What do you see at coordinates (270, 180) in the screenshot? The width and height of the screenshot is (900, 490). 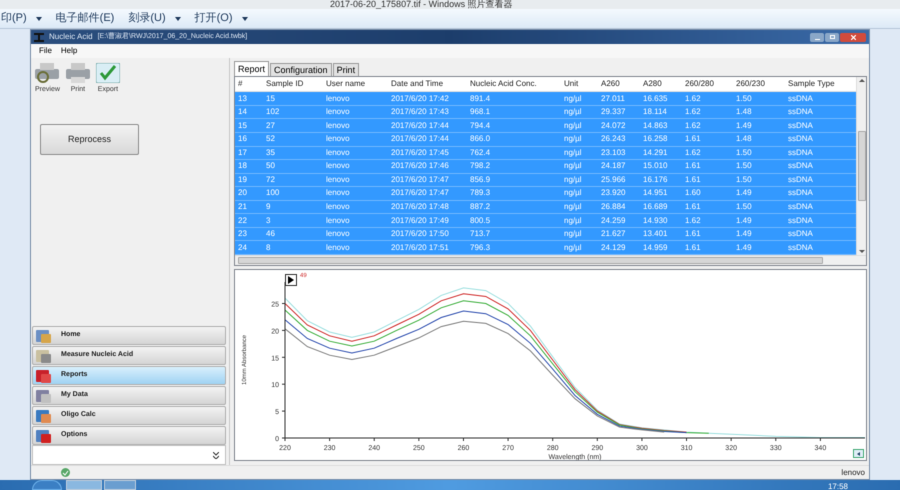 I see `table-cell-text: 72` at bounding box center [270, 180].